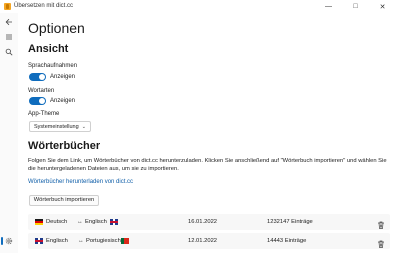 This screenshot has width=396, height=253. I want to click on app-theme-label: App-Theme, so click(44, 114).